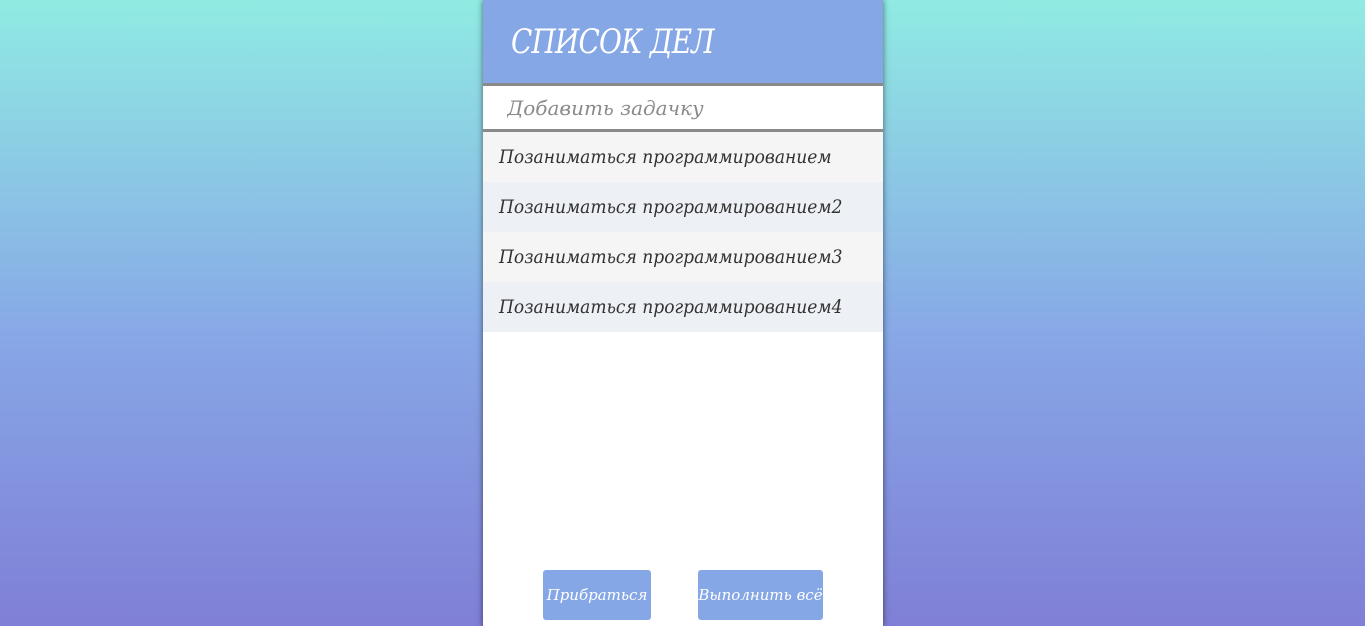  Describe the element at coordinates (671, 257) in the screenshot. I see `task-label: Позаниматься программированием3` at that location.